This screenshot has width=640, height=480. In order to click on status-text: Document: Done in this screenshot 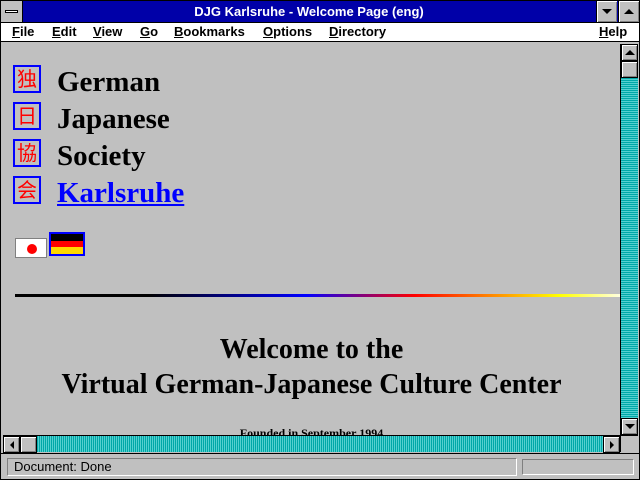, I will do `click(262, 467)`.